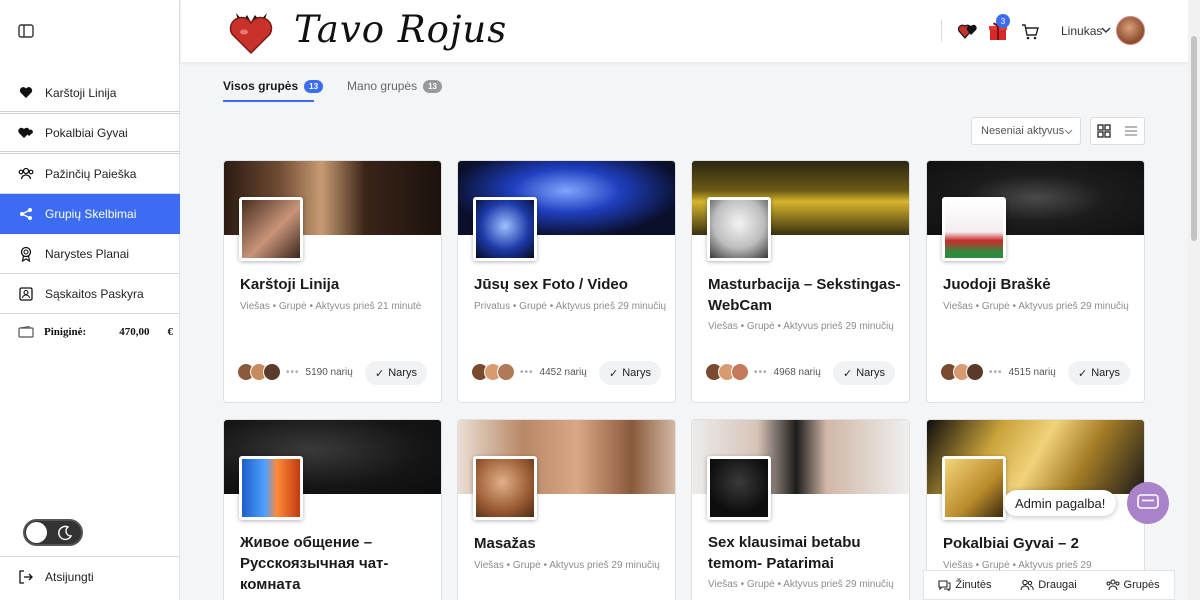 This screenshot has width=1200, height=600. I want to click on group-meta: Viešas • Grupė • Aktyvus prieš 21 minutė, so click(331, 306).